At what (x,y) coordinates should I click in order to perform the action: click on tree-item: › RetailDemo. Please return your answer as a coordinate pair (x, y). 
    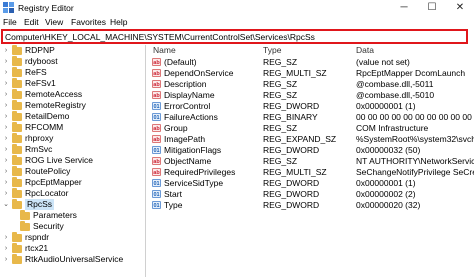
    Looking at the image, I should click on (72, 116).